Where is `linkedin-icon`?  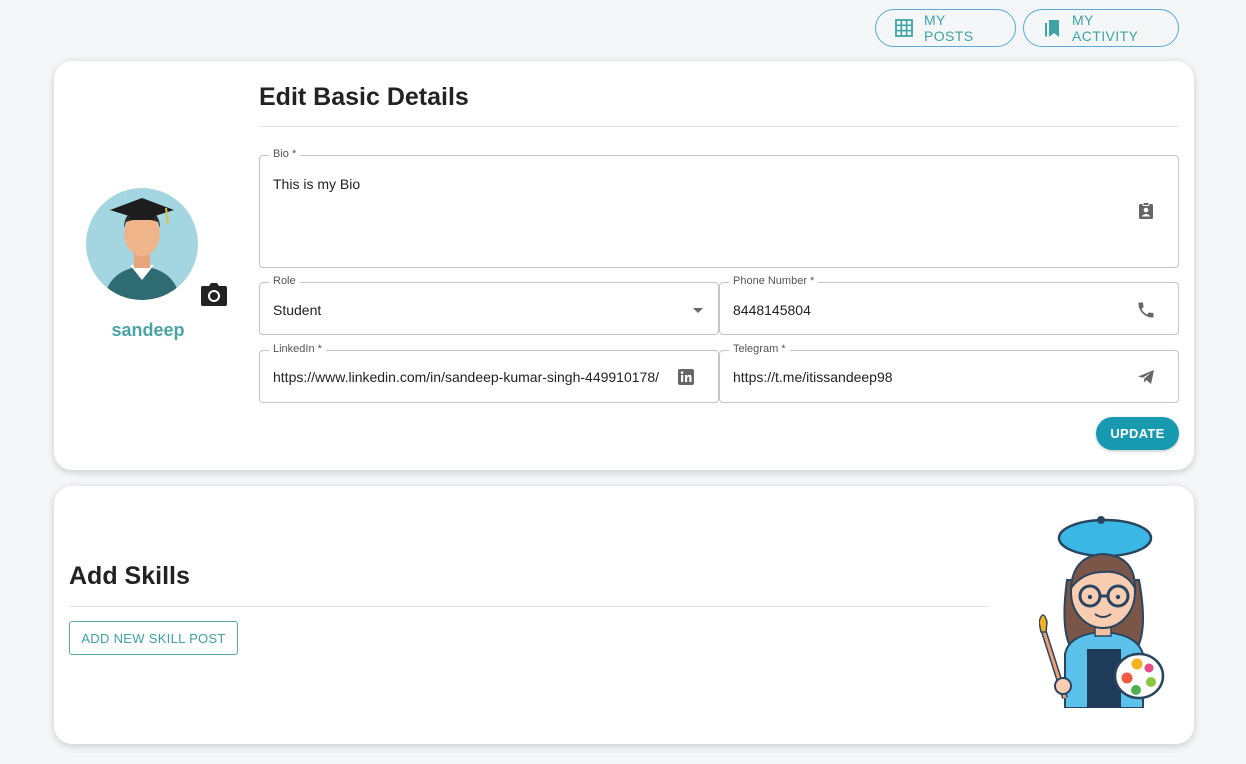 linkedin-icon is located at coordinates (686, 377).